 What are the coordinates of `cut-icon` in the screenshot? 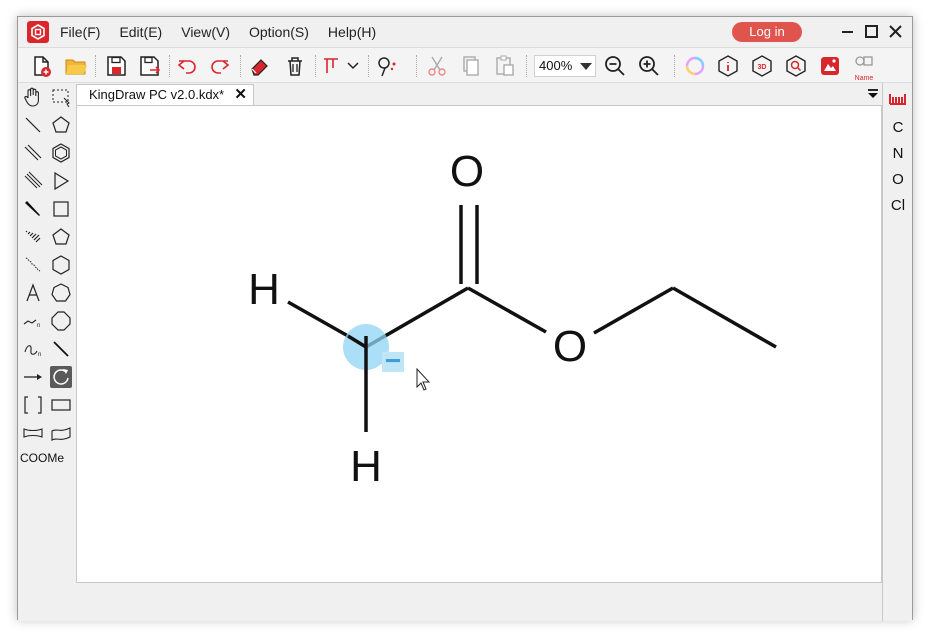 It's located at (437, 66).